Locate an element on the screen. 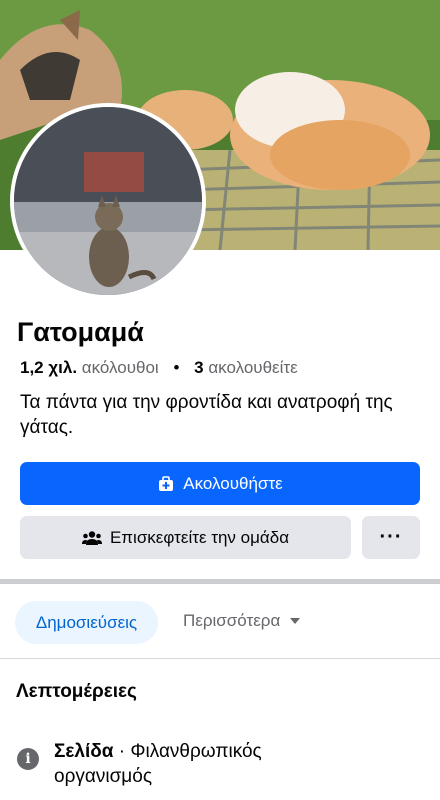 The width and height of the screenshot is (440, 800). profile-stats: 1,2 χιλ. ακόλουθοι • 3 ακολουθείτε is located at coordinates (159, 368).